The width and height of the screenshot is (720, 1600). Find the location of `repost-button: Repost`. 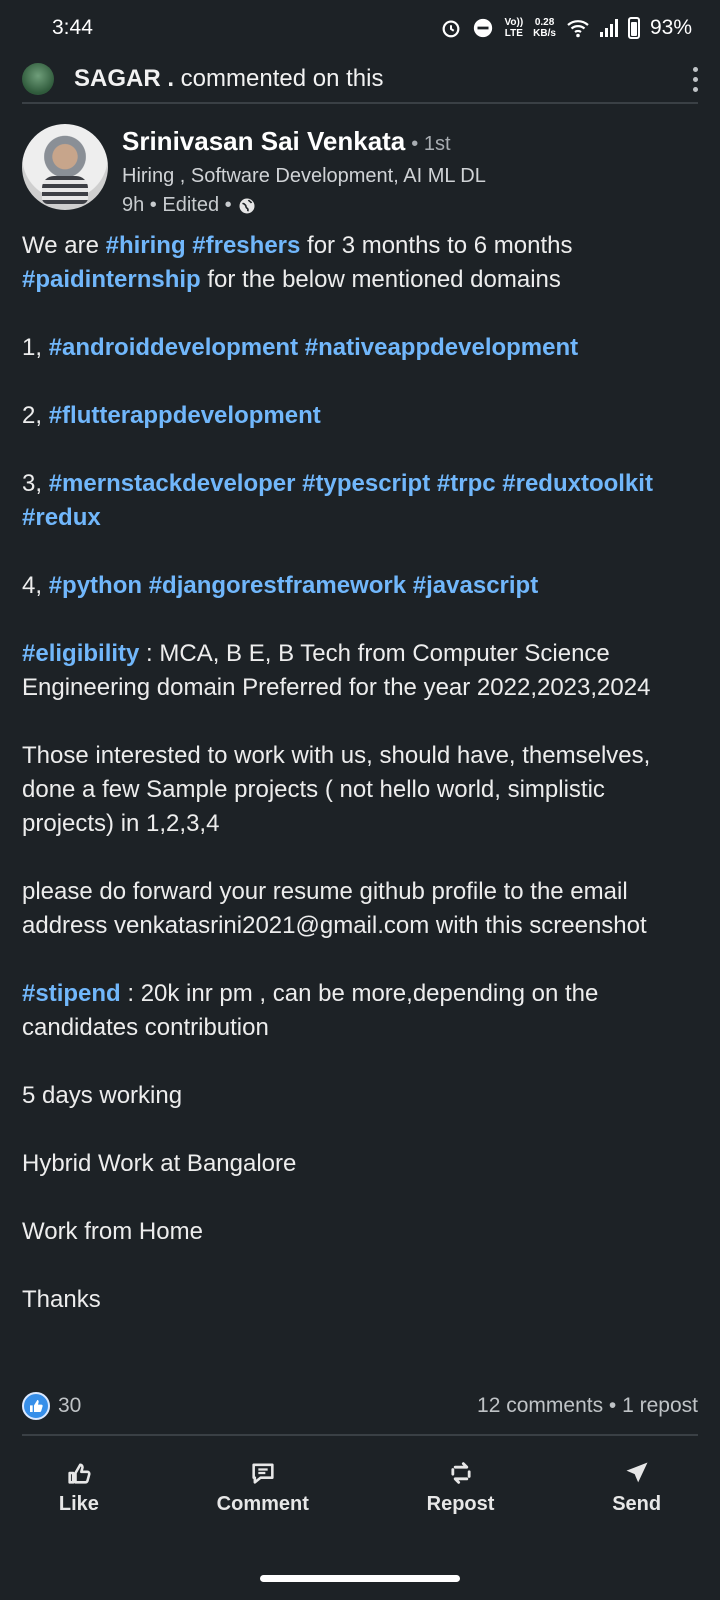

repost-button: Repost is located at coordinates (460, 1487).